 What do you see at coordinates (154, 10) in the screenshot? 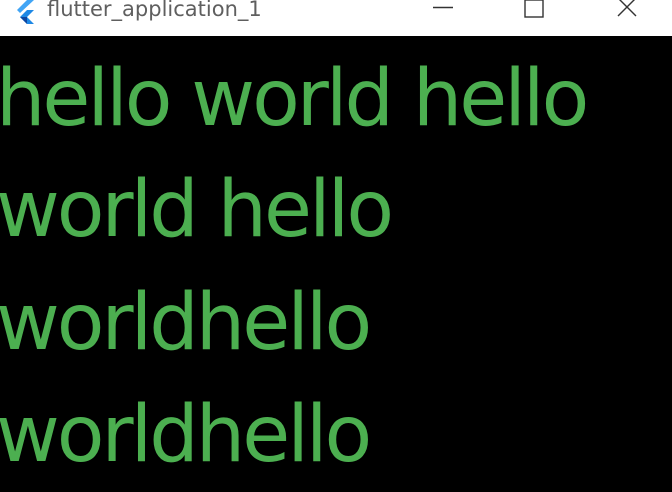
I see `window-title: flutter_application_1` at bounding box center [154, 10].